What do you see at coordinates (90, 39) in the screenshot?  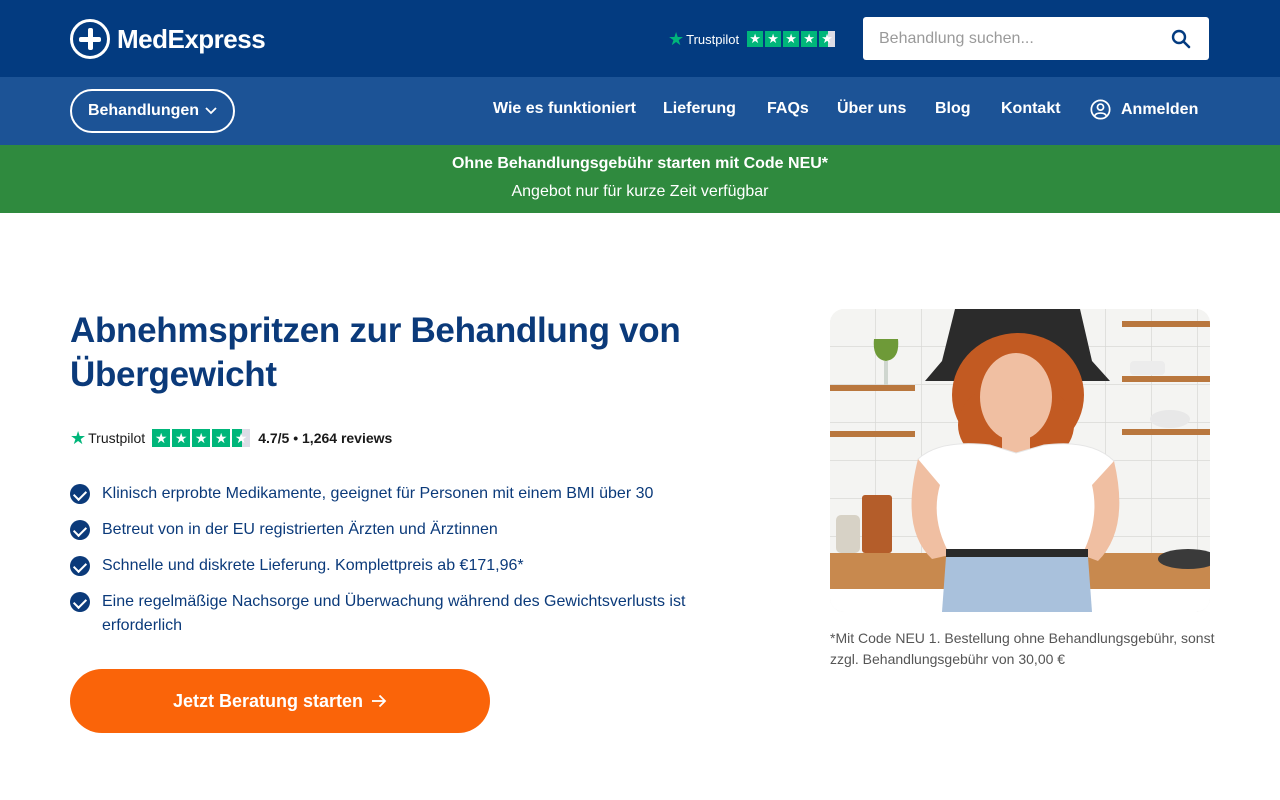 I see `medexpress-cross-logo-icon` at bounding box center [90, 39].